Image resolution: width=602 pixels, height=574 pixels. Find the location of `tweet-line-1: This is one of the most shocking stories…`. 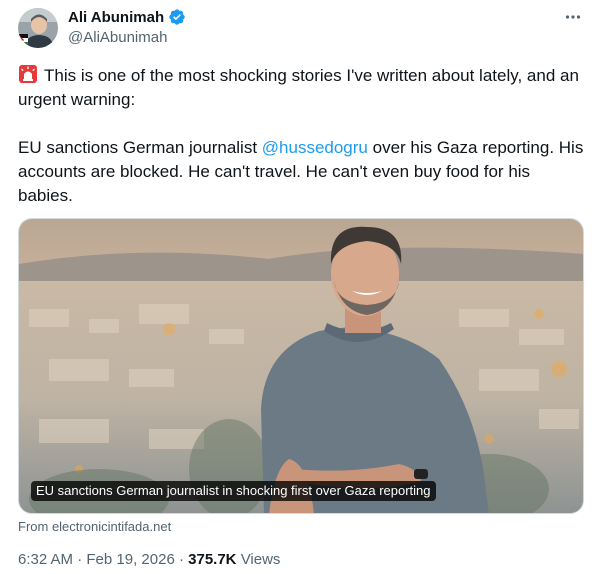

tweet-line-1: This is one of the most shocking stories… is located at coordinates (298, 87).